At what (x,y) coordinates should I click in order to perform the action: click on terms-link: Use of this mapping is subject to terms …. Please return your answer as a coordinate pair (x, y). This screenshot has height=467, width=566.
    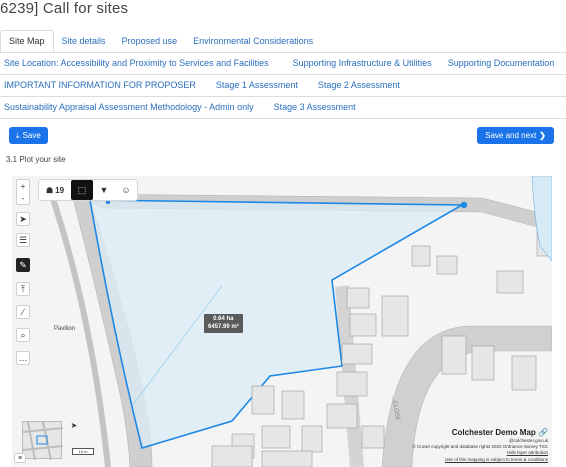
    Looking at the image, I should click on (459, 460).